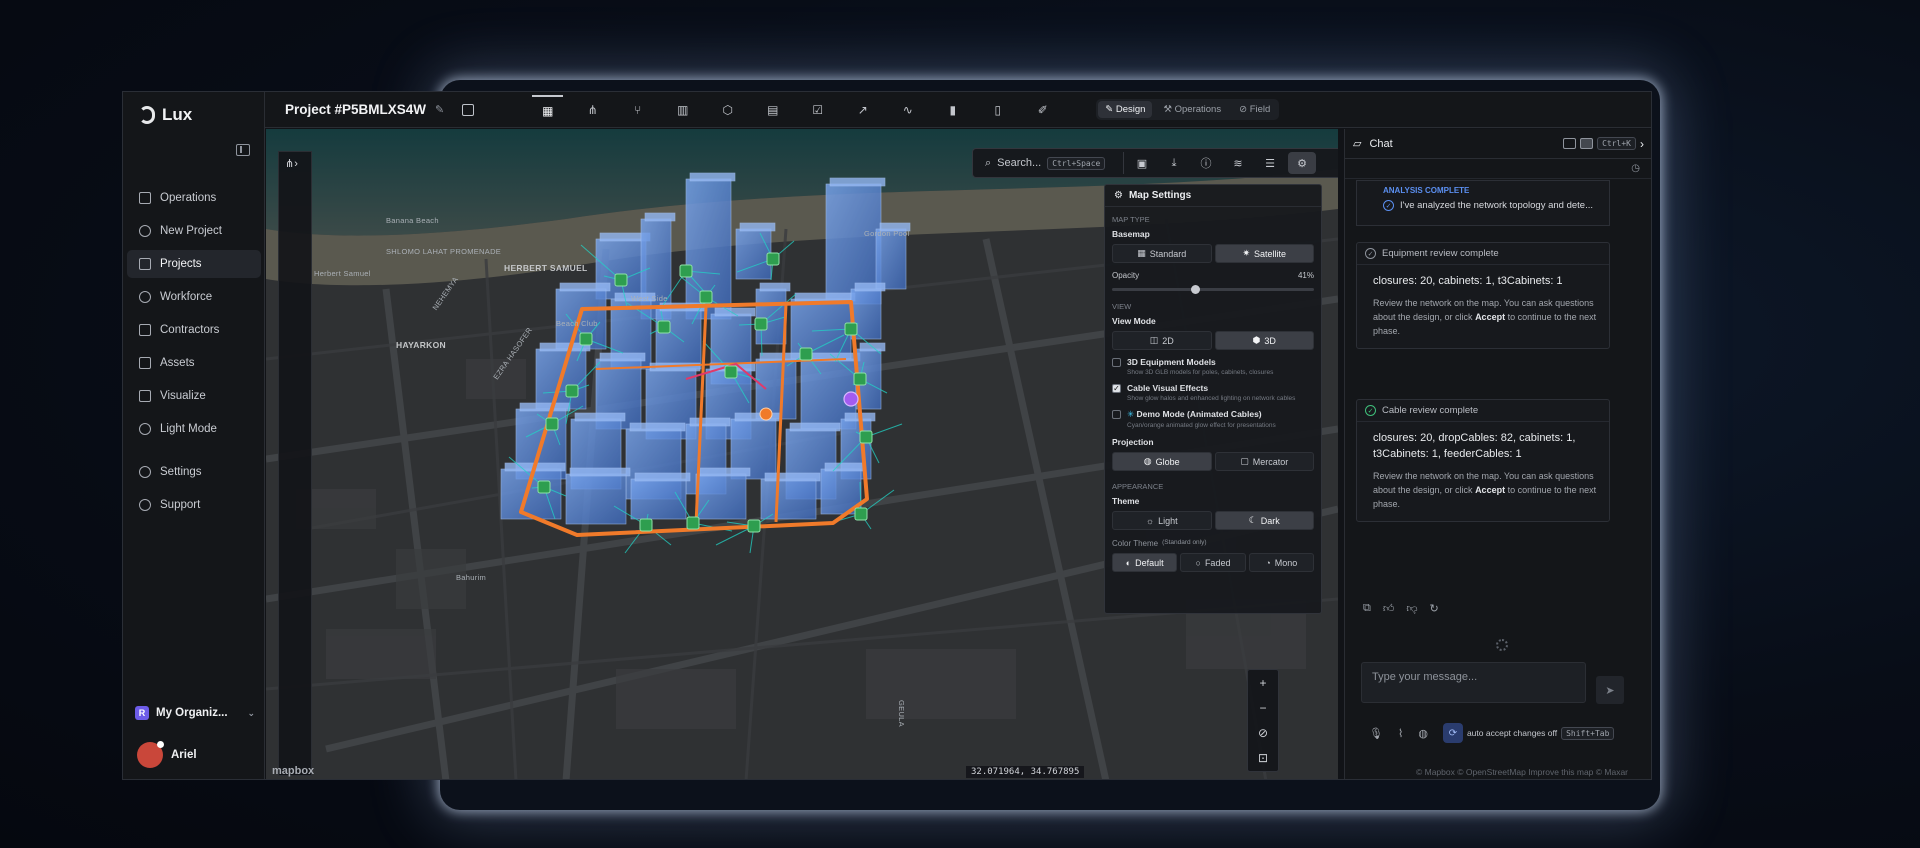  What do you see at coordinates (194, 330) in the screenshot?
I see `sidebar-item-contractors: Contractors` at bounding box center [194, 330].